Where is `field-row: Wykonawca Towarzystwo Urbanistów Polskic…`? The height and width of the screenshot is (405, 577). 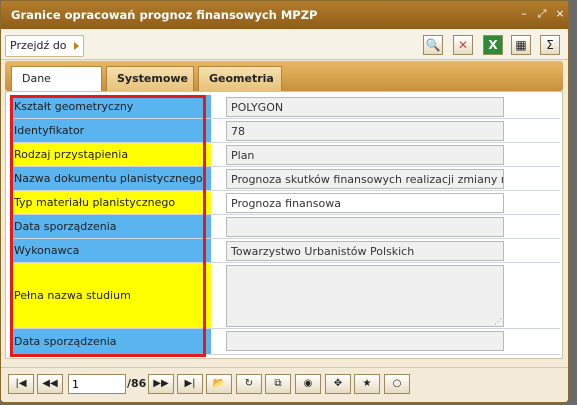 field-row: Wykonawca Towarzystwo Urbanistów Polskic… is located at coordinates (285, 251).